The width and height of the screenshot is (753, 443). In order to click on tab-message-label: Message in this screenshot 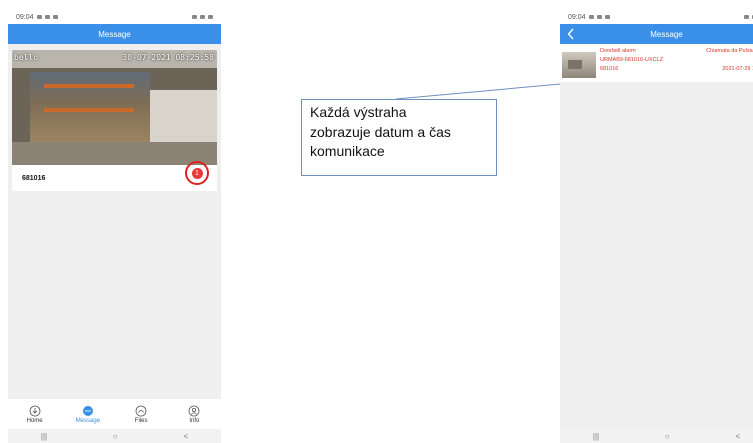, I will do `click(88, 420)`.